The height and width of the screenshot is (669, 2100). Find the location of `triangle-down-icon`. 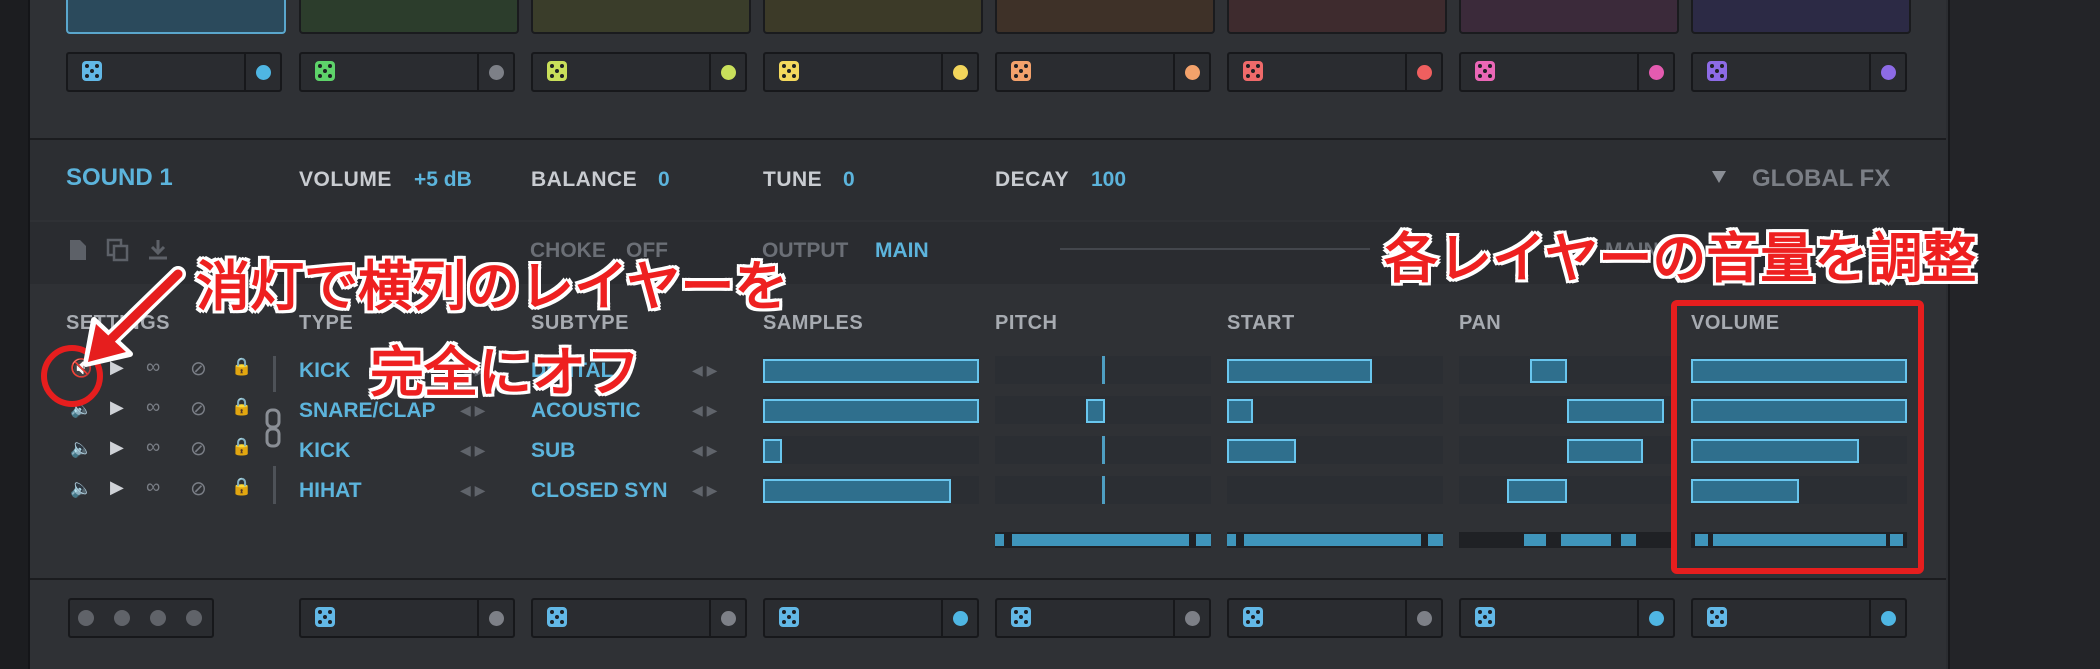

triangle-down-icon is located at coordinates (1719, 177).